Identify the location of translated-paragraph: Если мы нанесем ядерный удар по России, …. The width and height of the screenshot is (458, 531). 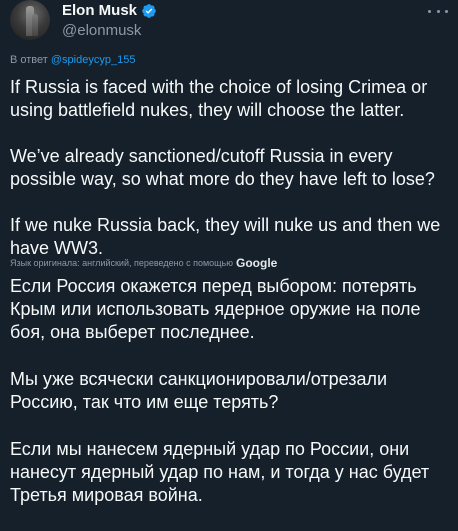
(220, 472).